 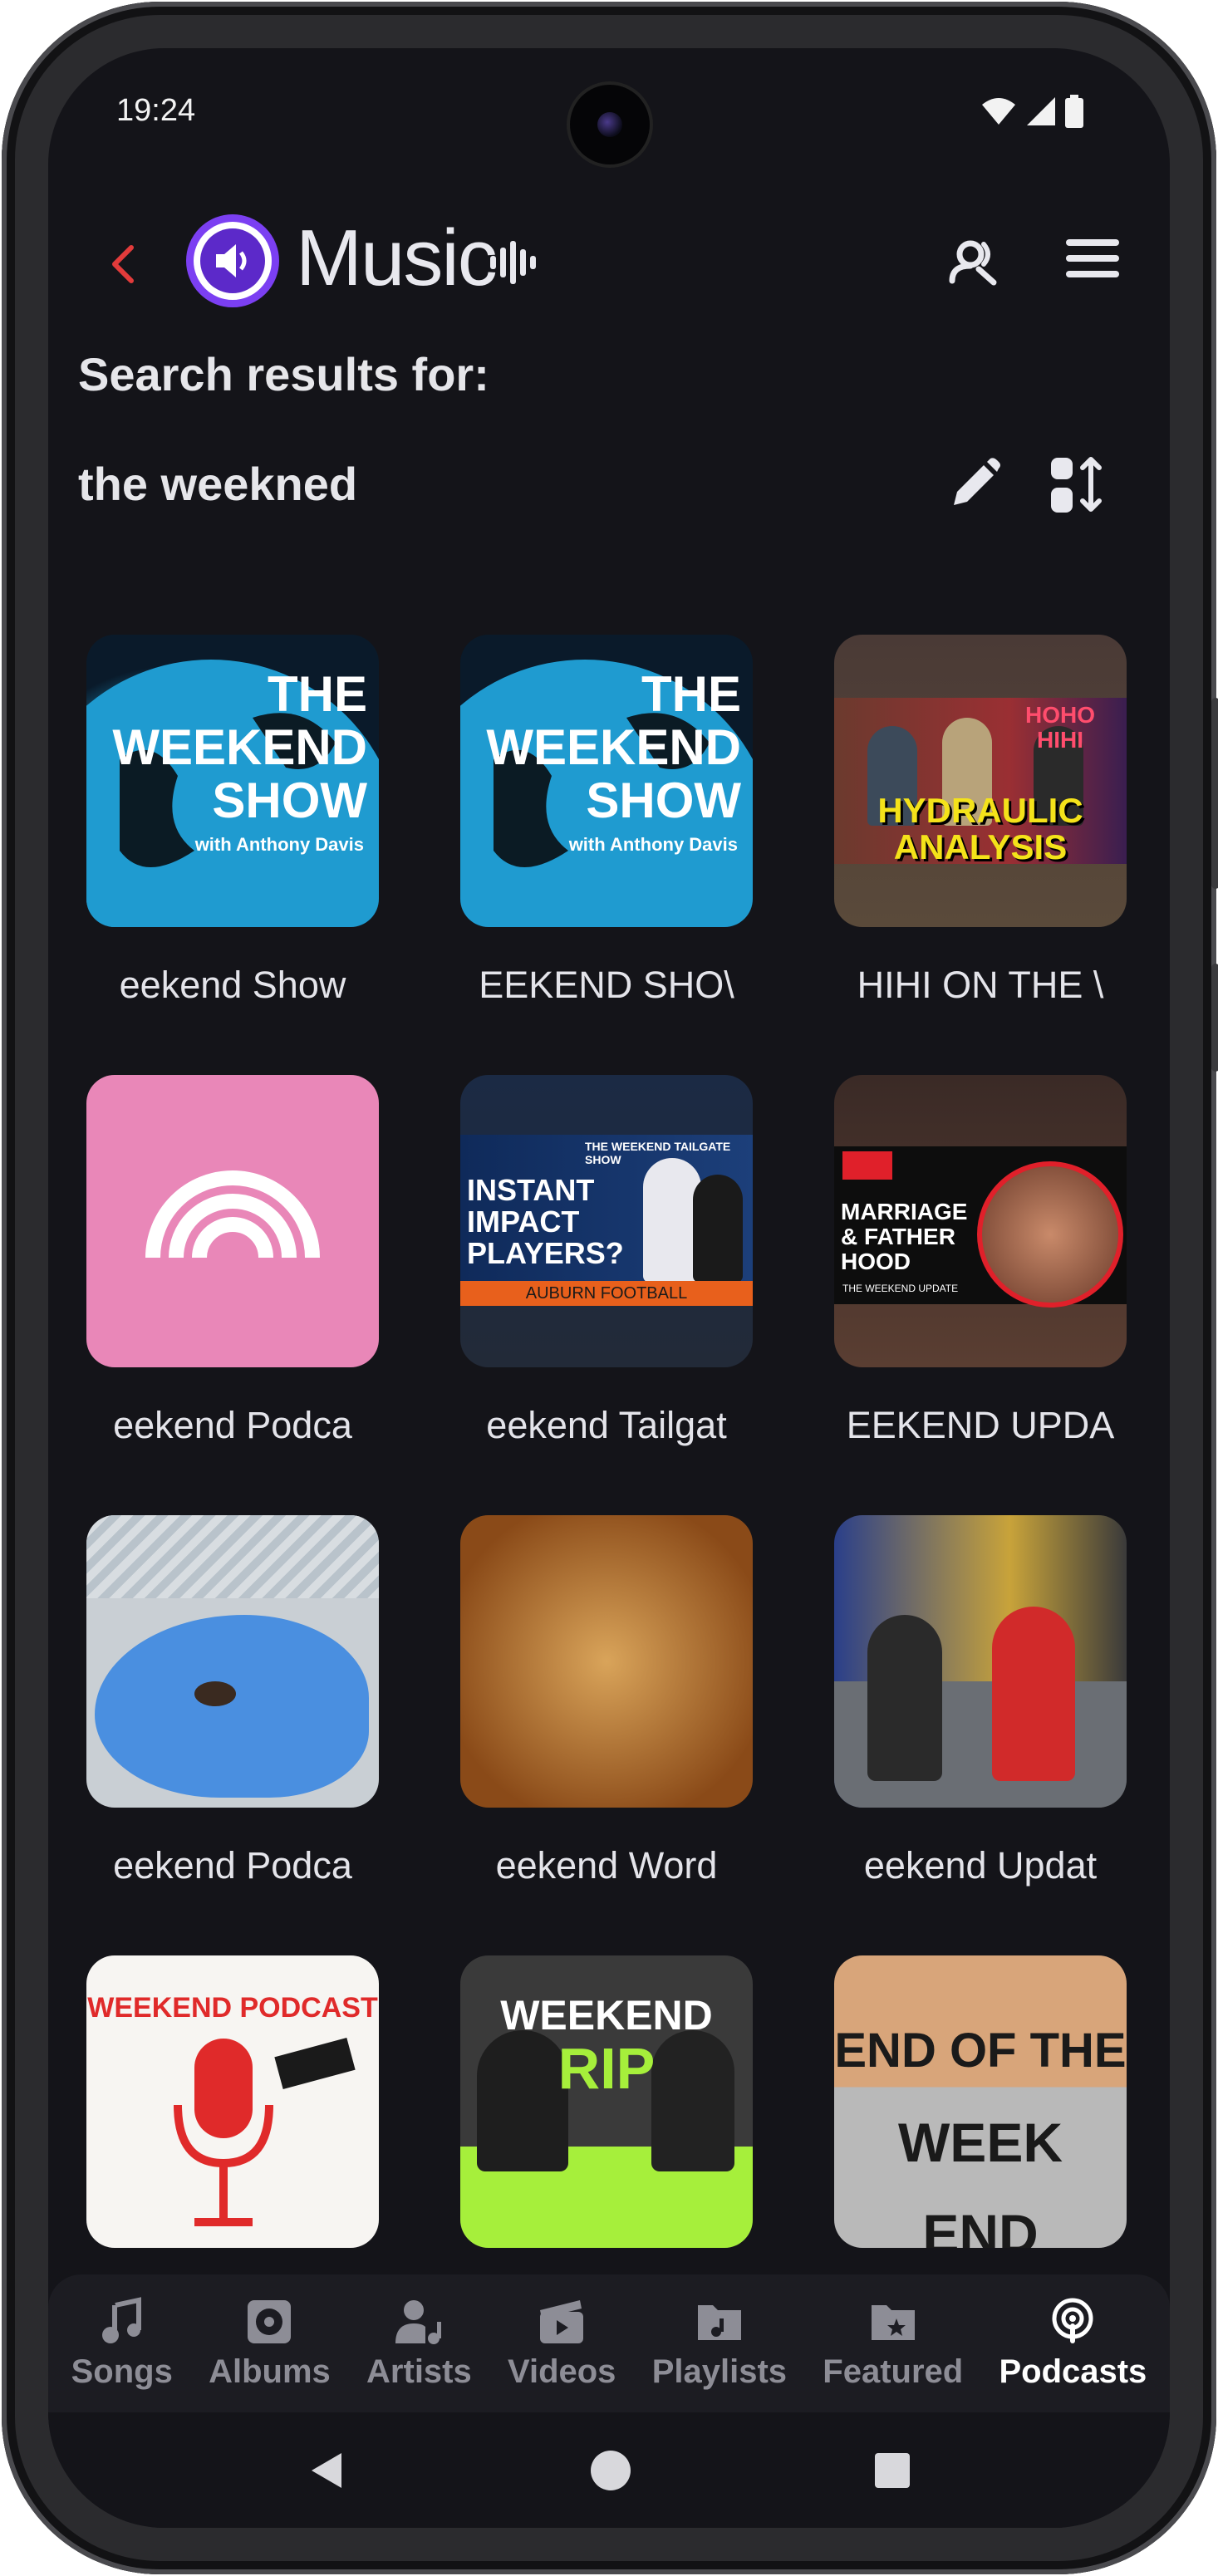 What do you see at coordinates (719, 2322) in the screenshot?
I see `playlist-icon` at bounding box center [719, 2322].